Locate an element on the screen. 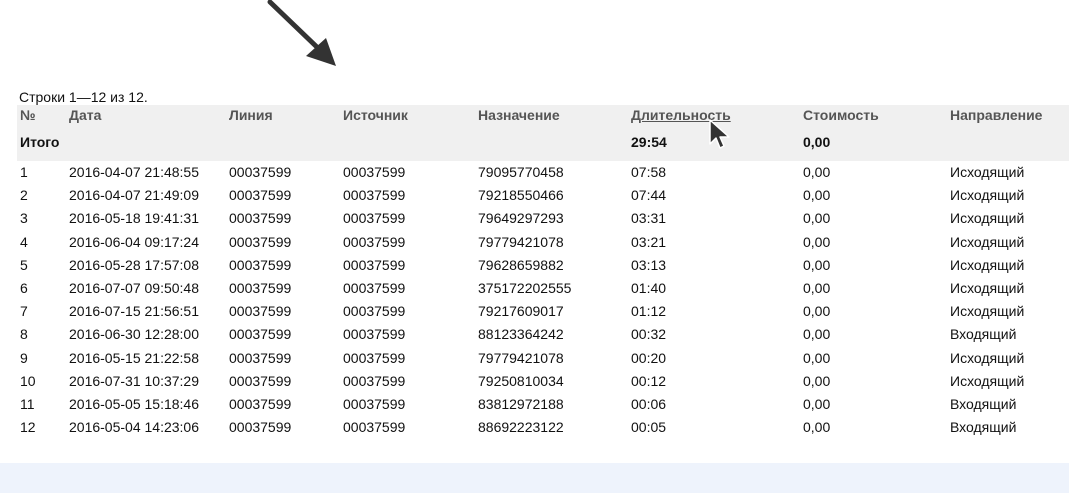 The width and height of the screenshot is (1069, 493). column-header-destination: Назначение is located at coordinates (551, 115).